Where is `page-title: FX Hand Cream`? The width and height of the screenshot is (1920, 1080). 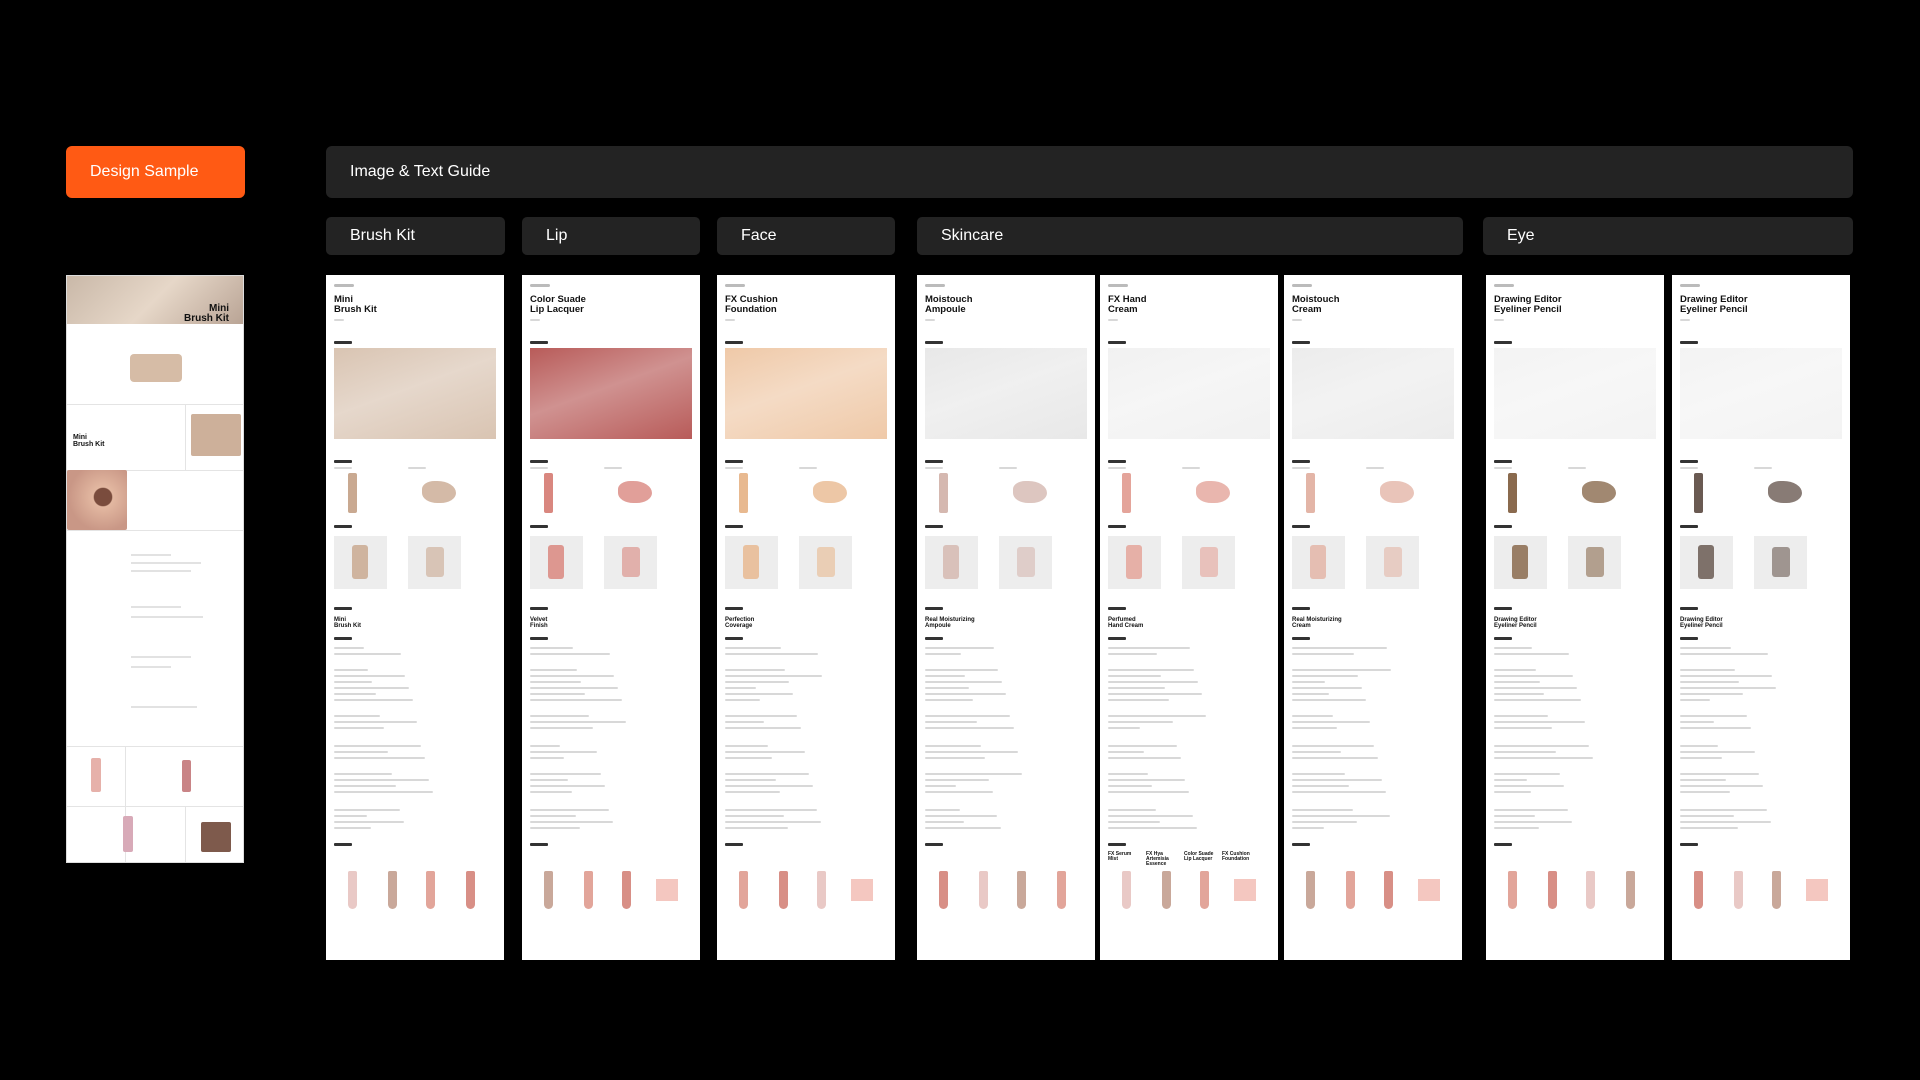 page-title: FX Hand Cream is located at coordinates (1127, 304).